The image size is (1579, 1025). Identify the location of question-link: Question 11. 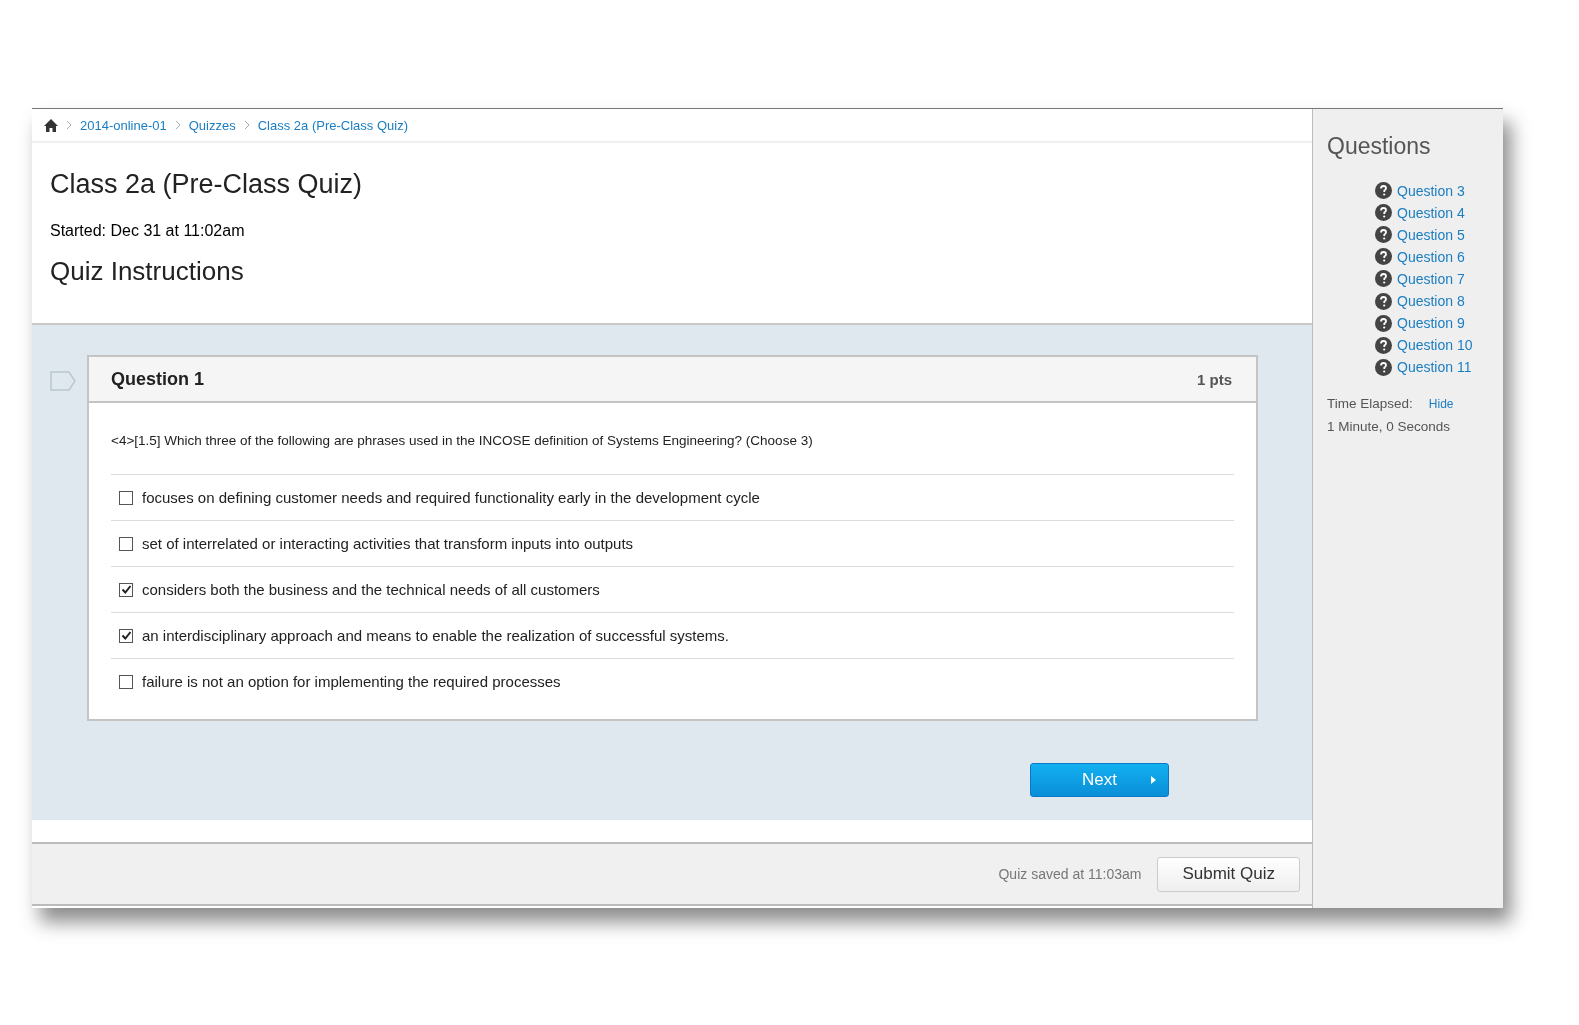
(1434, 367).